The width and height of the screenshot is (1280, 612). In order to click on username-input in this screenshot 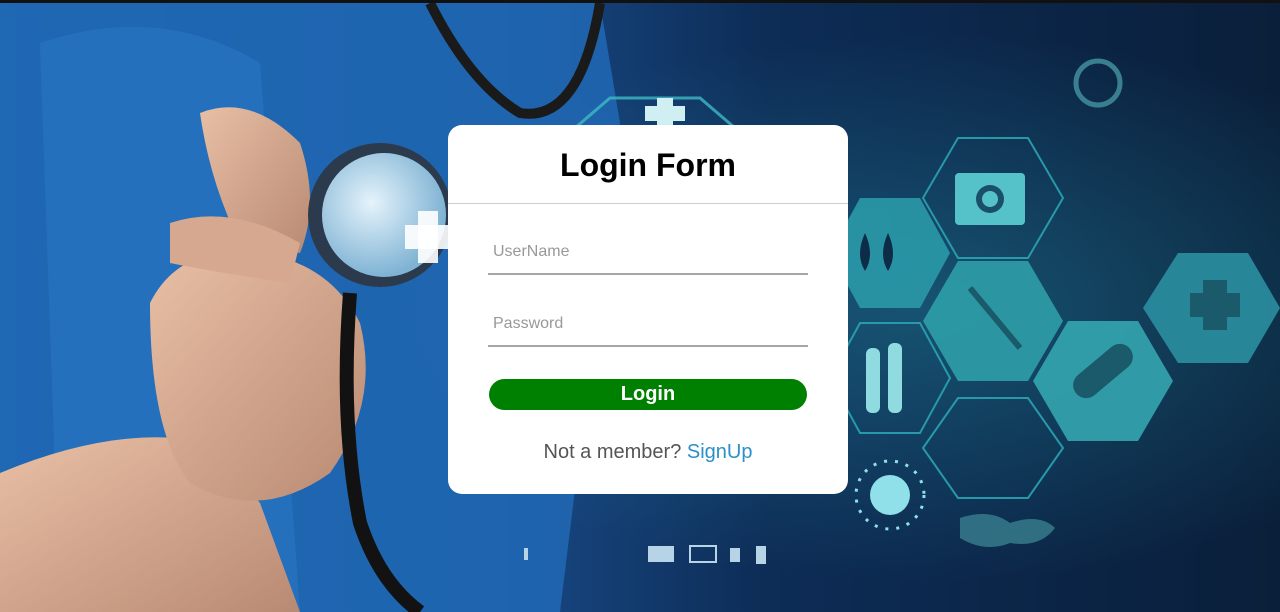, I will do `click(648, 252)`.